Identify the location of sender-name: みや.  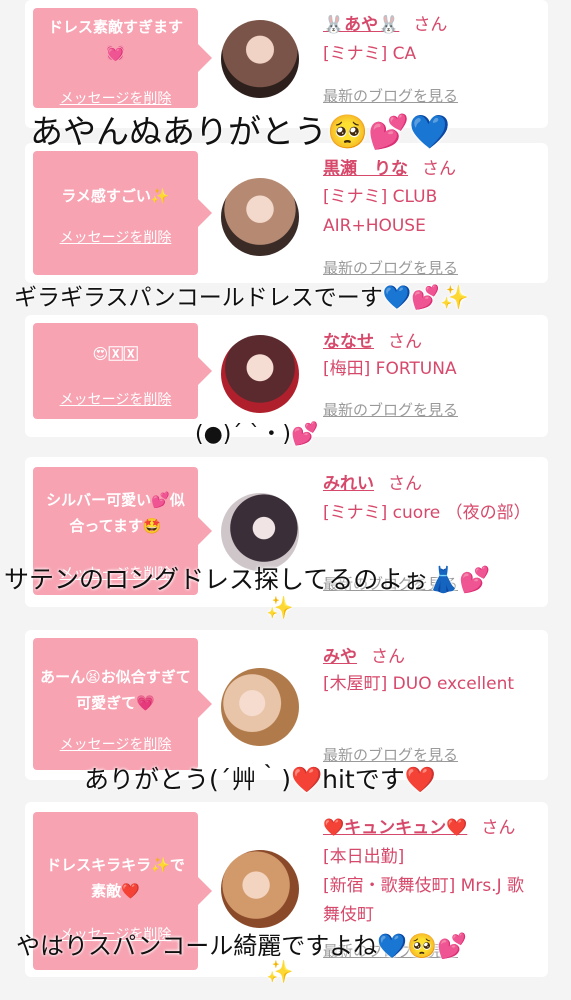
(340, 657).